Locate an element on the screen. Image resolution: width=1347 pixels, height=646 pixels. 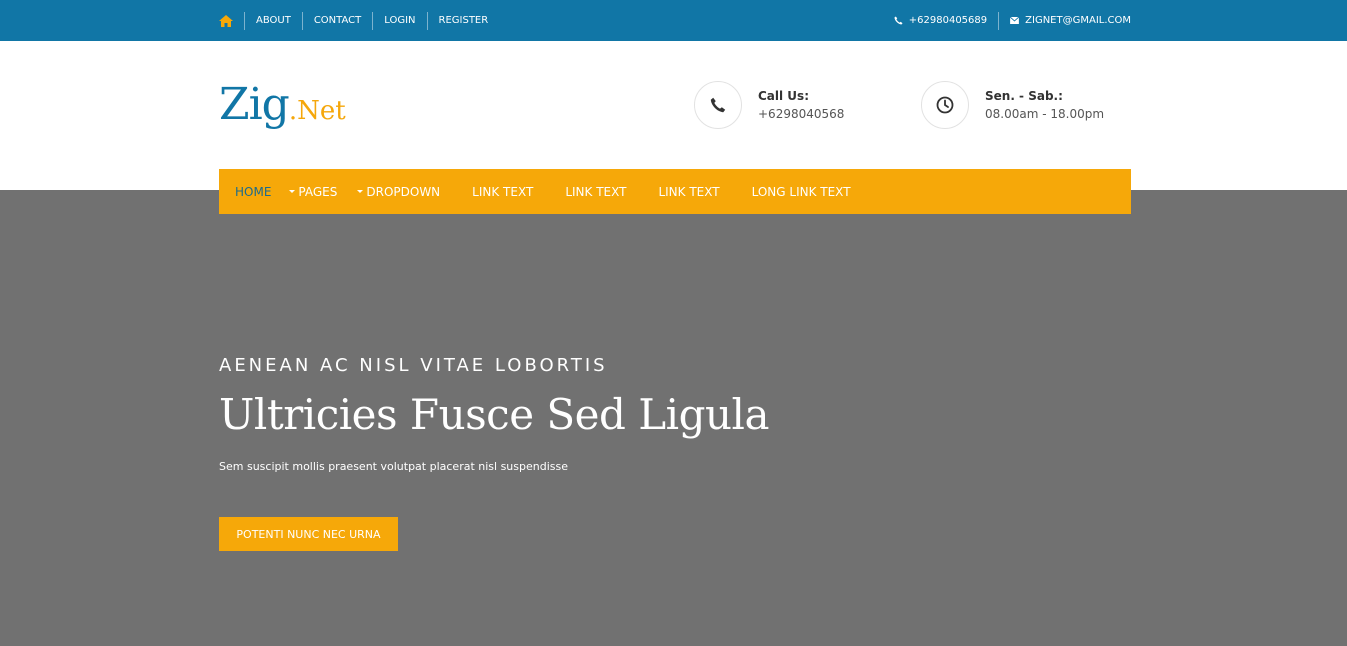
hours-value: 08.00am - 18.00pm is located at coordinates (1045, 114).